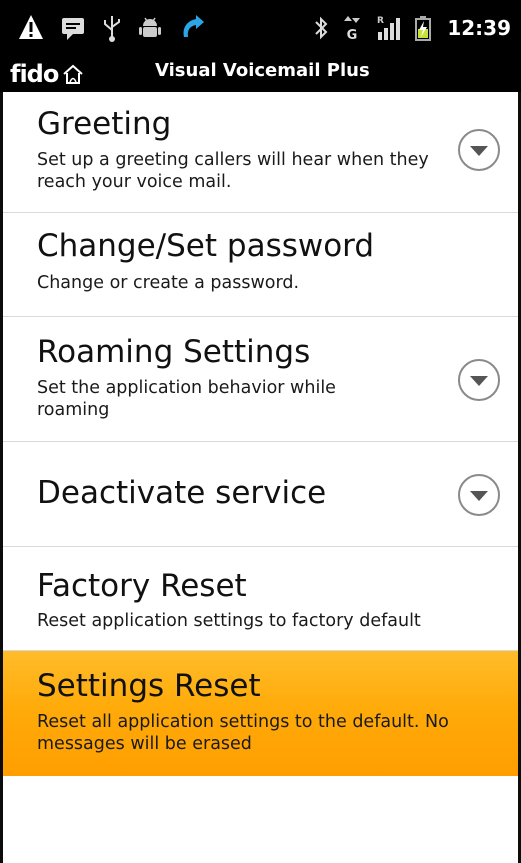  I want to click on fido-logo: fido, so click(47, 74).